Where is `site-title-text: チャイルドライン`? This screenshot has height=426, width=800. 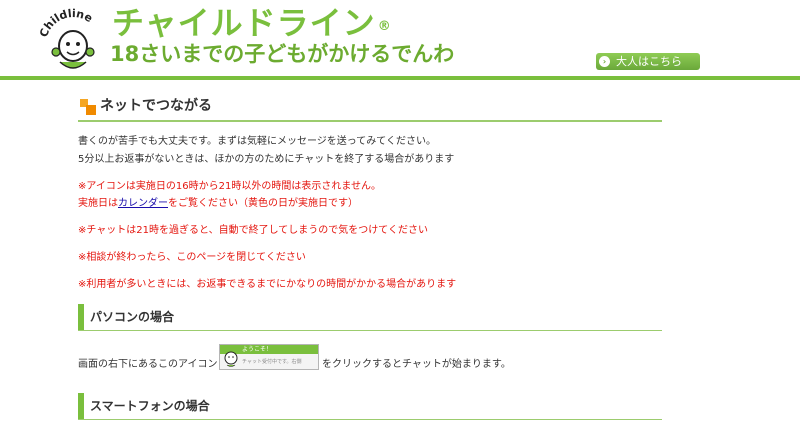
site-title-text: チャイルドライン is located at coordinates (244, 23).